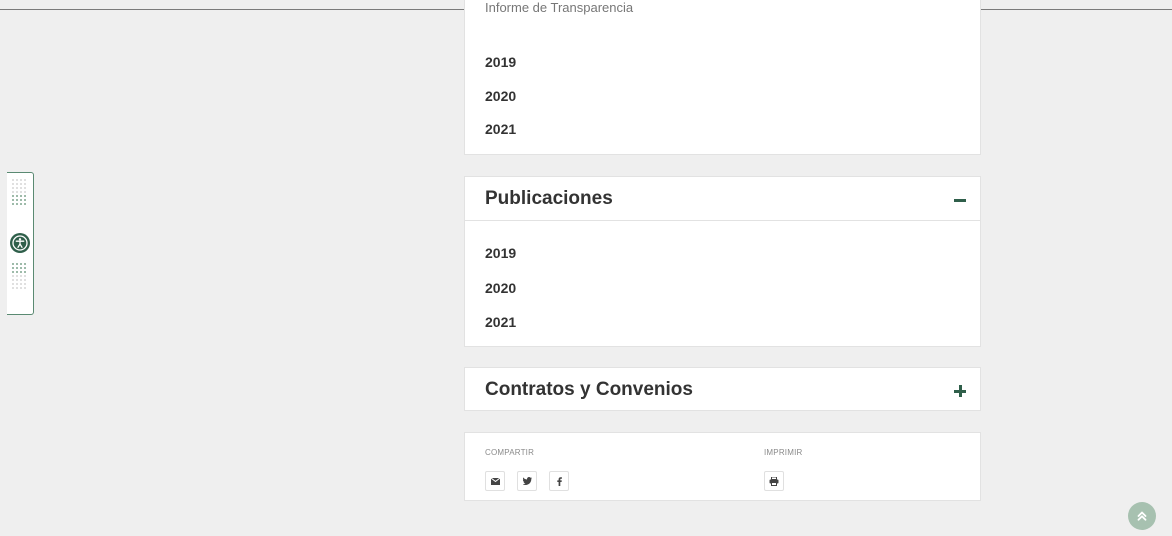  I want to click on back-to-top-button, so click(1142, 516).